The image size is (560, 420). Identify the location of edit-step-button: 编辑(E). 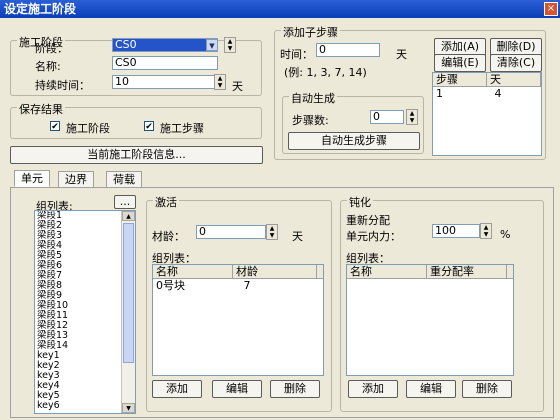
(460, 63).